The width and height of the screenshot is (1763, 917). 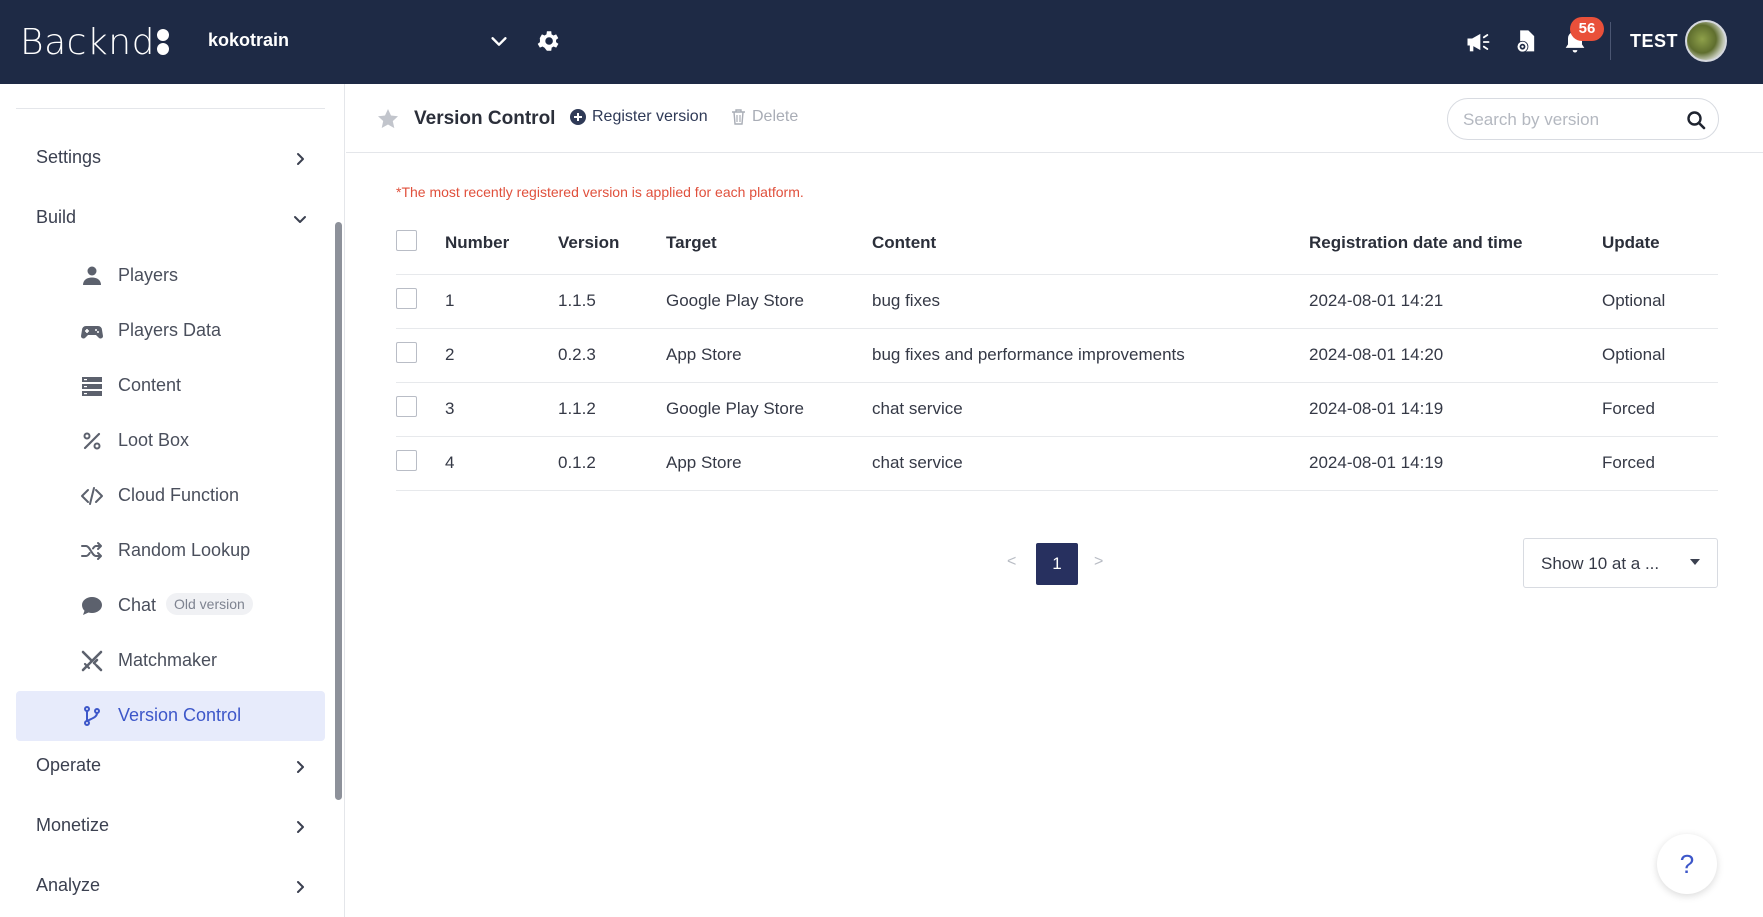 What do you see at coordinates (577, 408) in the screenshot?
I see `cell-version: 1.1.2` at bounding box center [577, 408].